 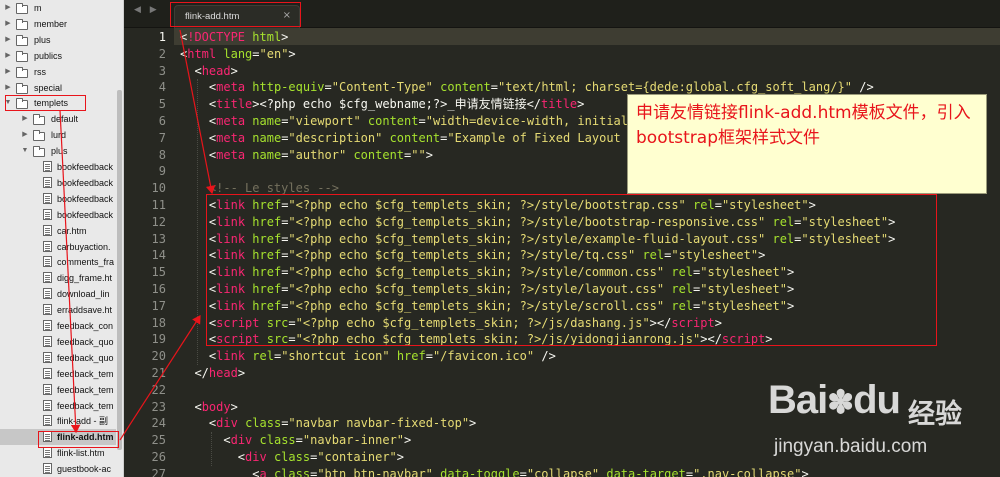 I want to click on sidebar-item-car-htm: car.htm, so click(x=58, y=231).